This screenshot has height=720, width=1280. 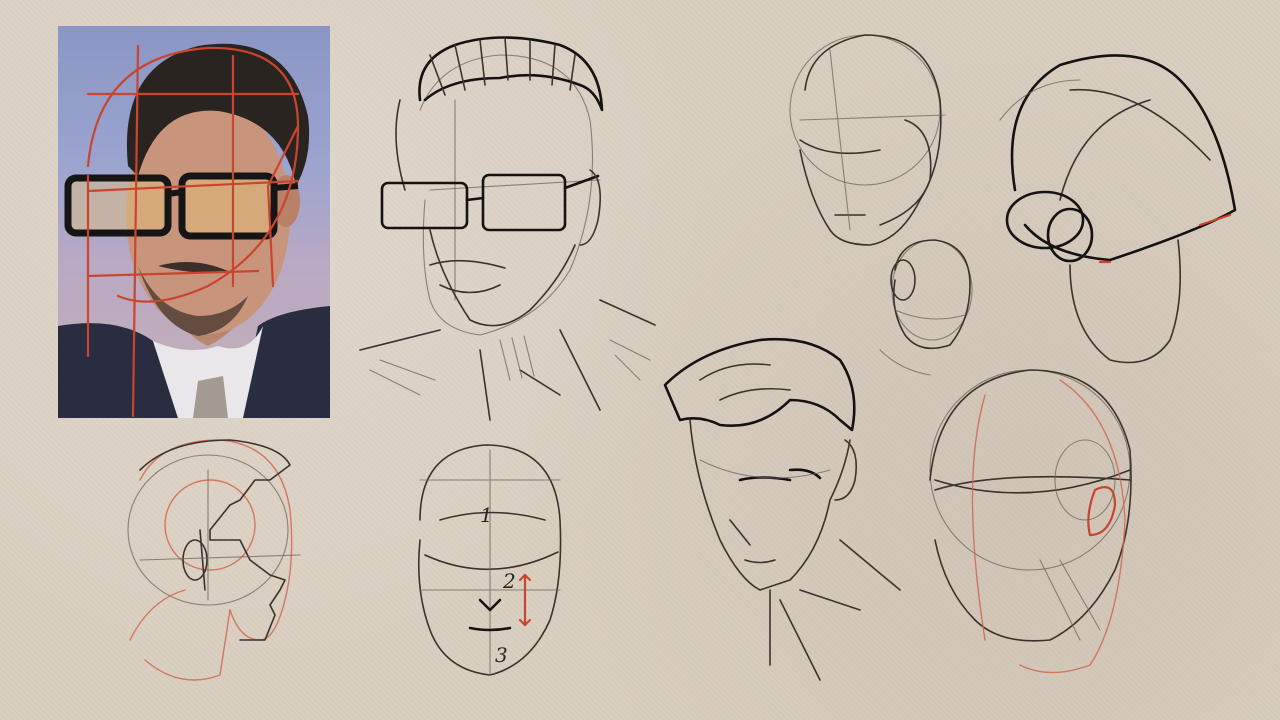 I want to click on head-profile-red, so click(x=214, y=560).